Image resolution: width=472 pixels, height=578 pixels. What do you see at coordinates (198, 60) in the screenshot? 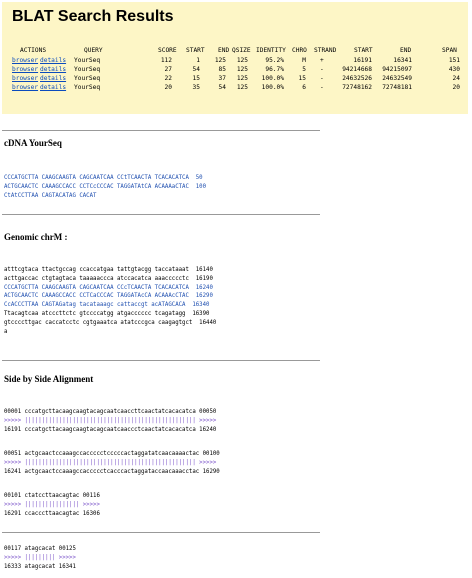
I see `start-cell: 1` at bounding box center [198, 60].